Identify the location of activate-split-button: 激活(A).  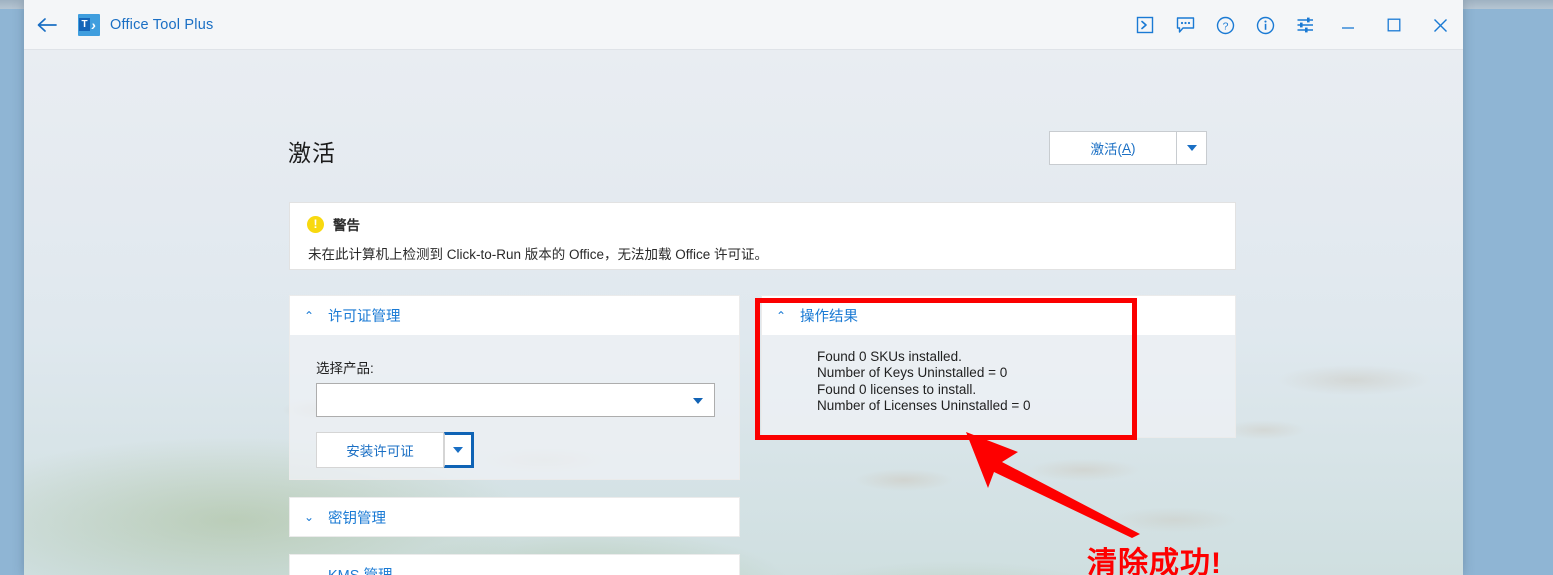
(1128, 148).